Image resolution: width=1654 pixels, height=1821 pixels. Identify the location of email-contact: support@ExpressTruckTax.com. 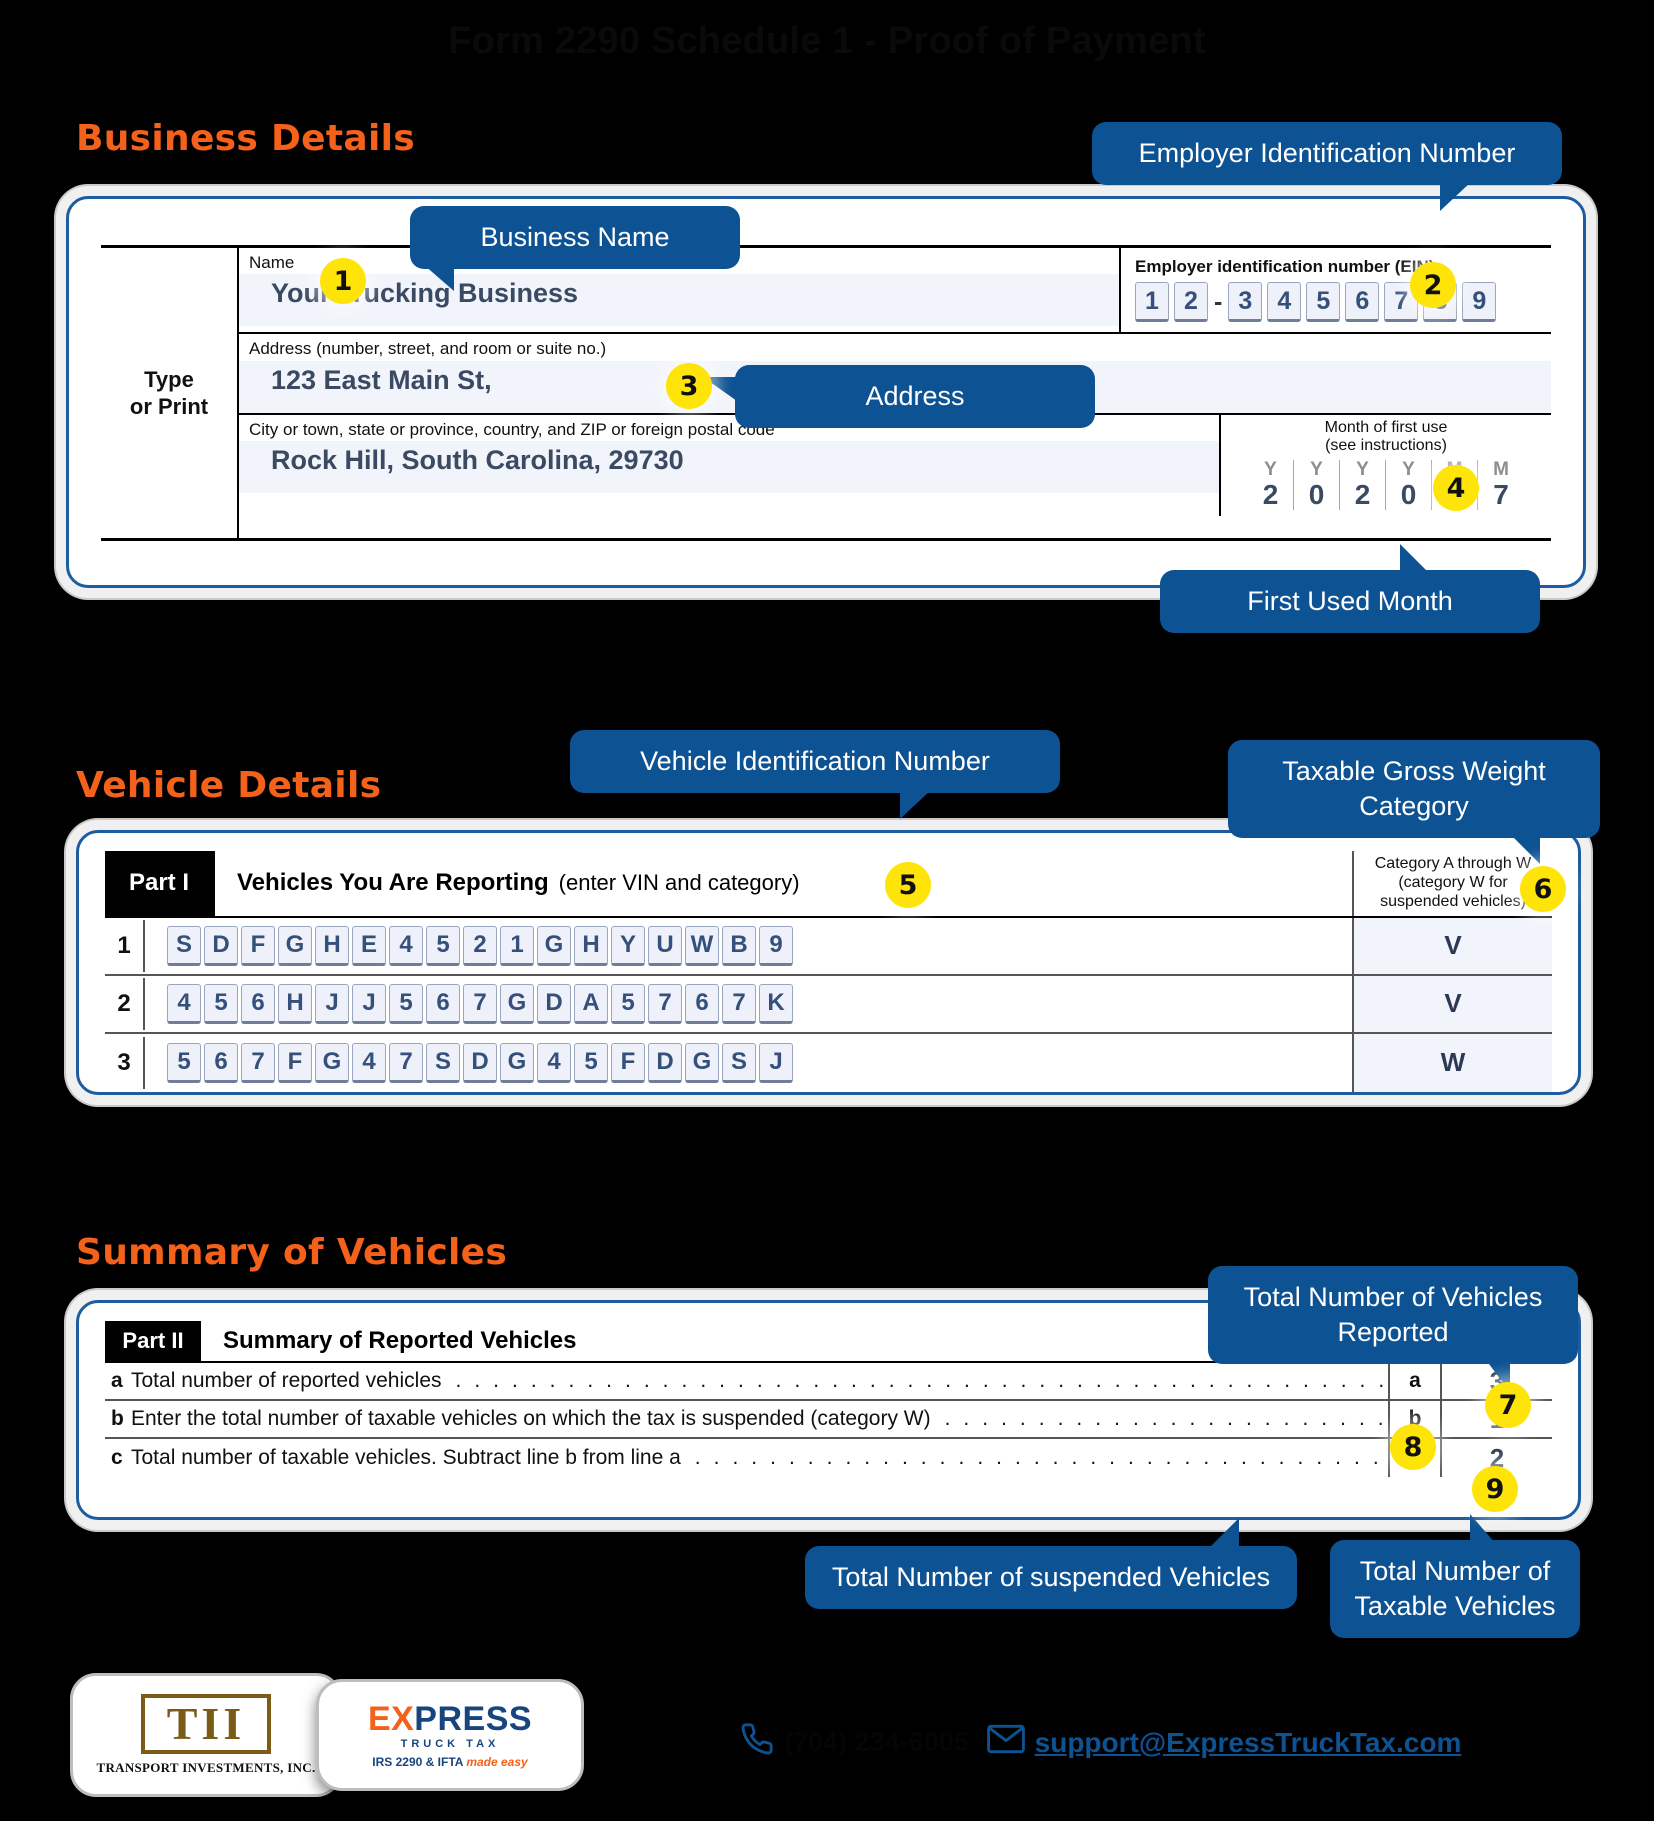
(1224, 1742).